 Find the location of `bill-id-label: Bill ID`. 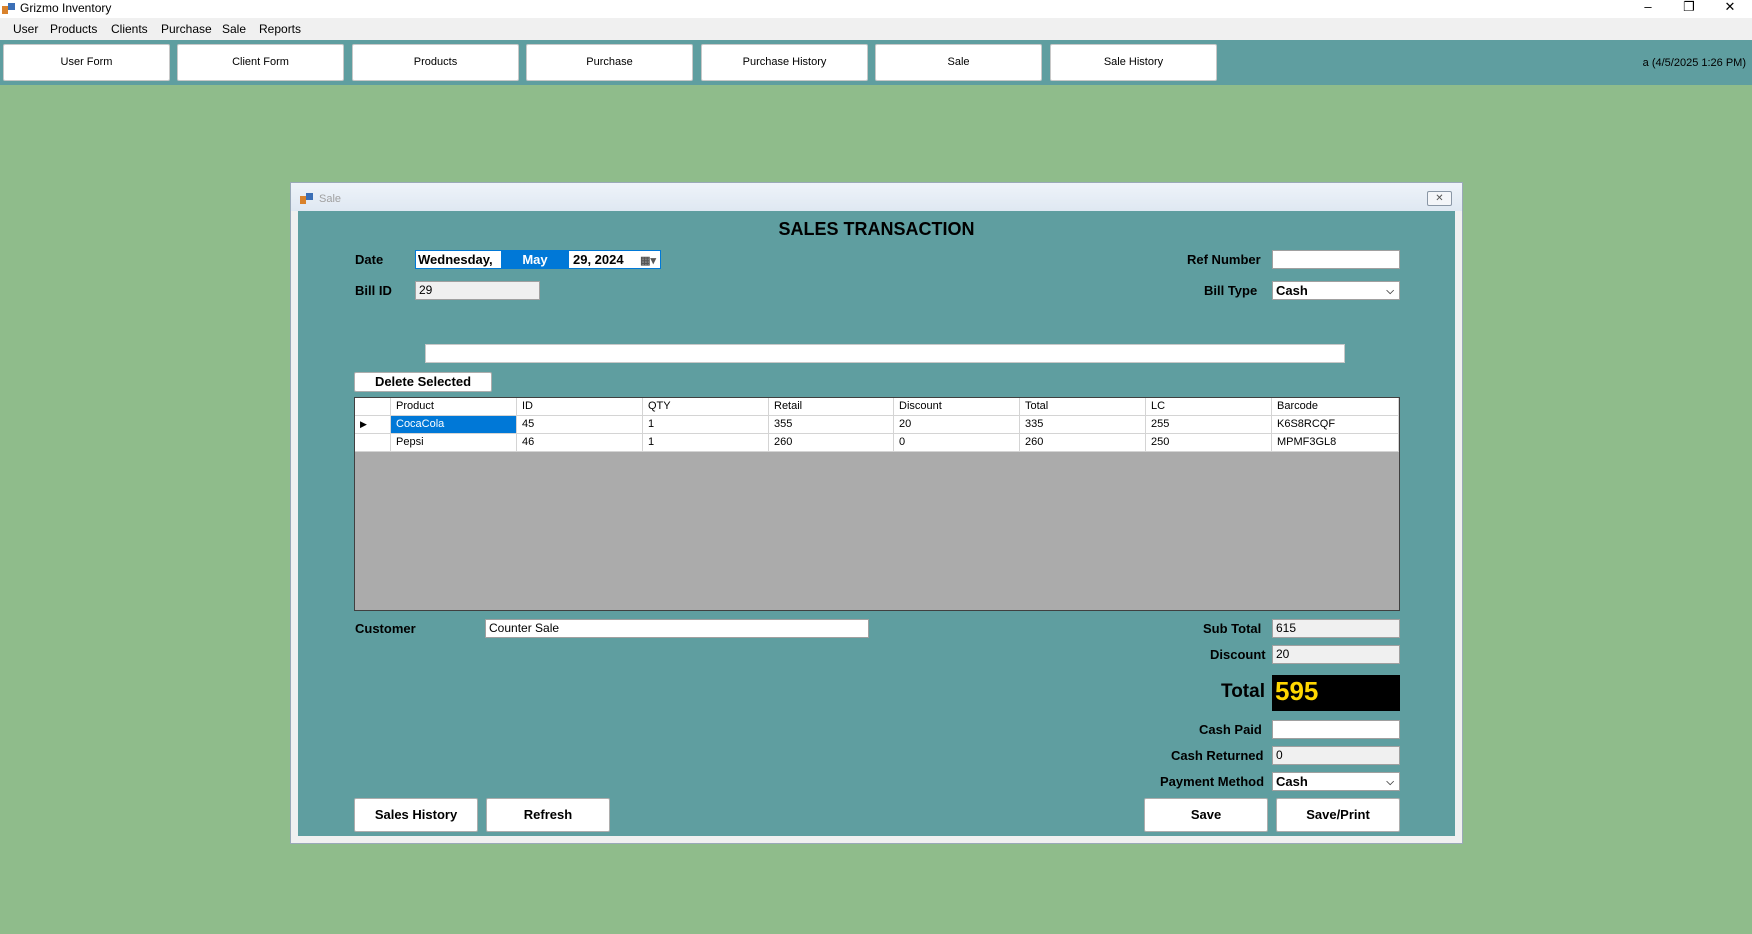

bill-id-label: Bill ID is located at coordinates (373, 290).